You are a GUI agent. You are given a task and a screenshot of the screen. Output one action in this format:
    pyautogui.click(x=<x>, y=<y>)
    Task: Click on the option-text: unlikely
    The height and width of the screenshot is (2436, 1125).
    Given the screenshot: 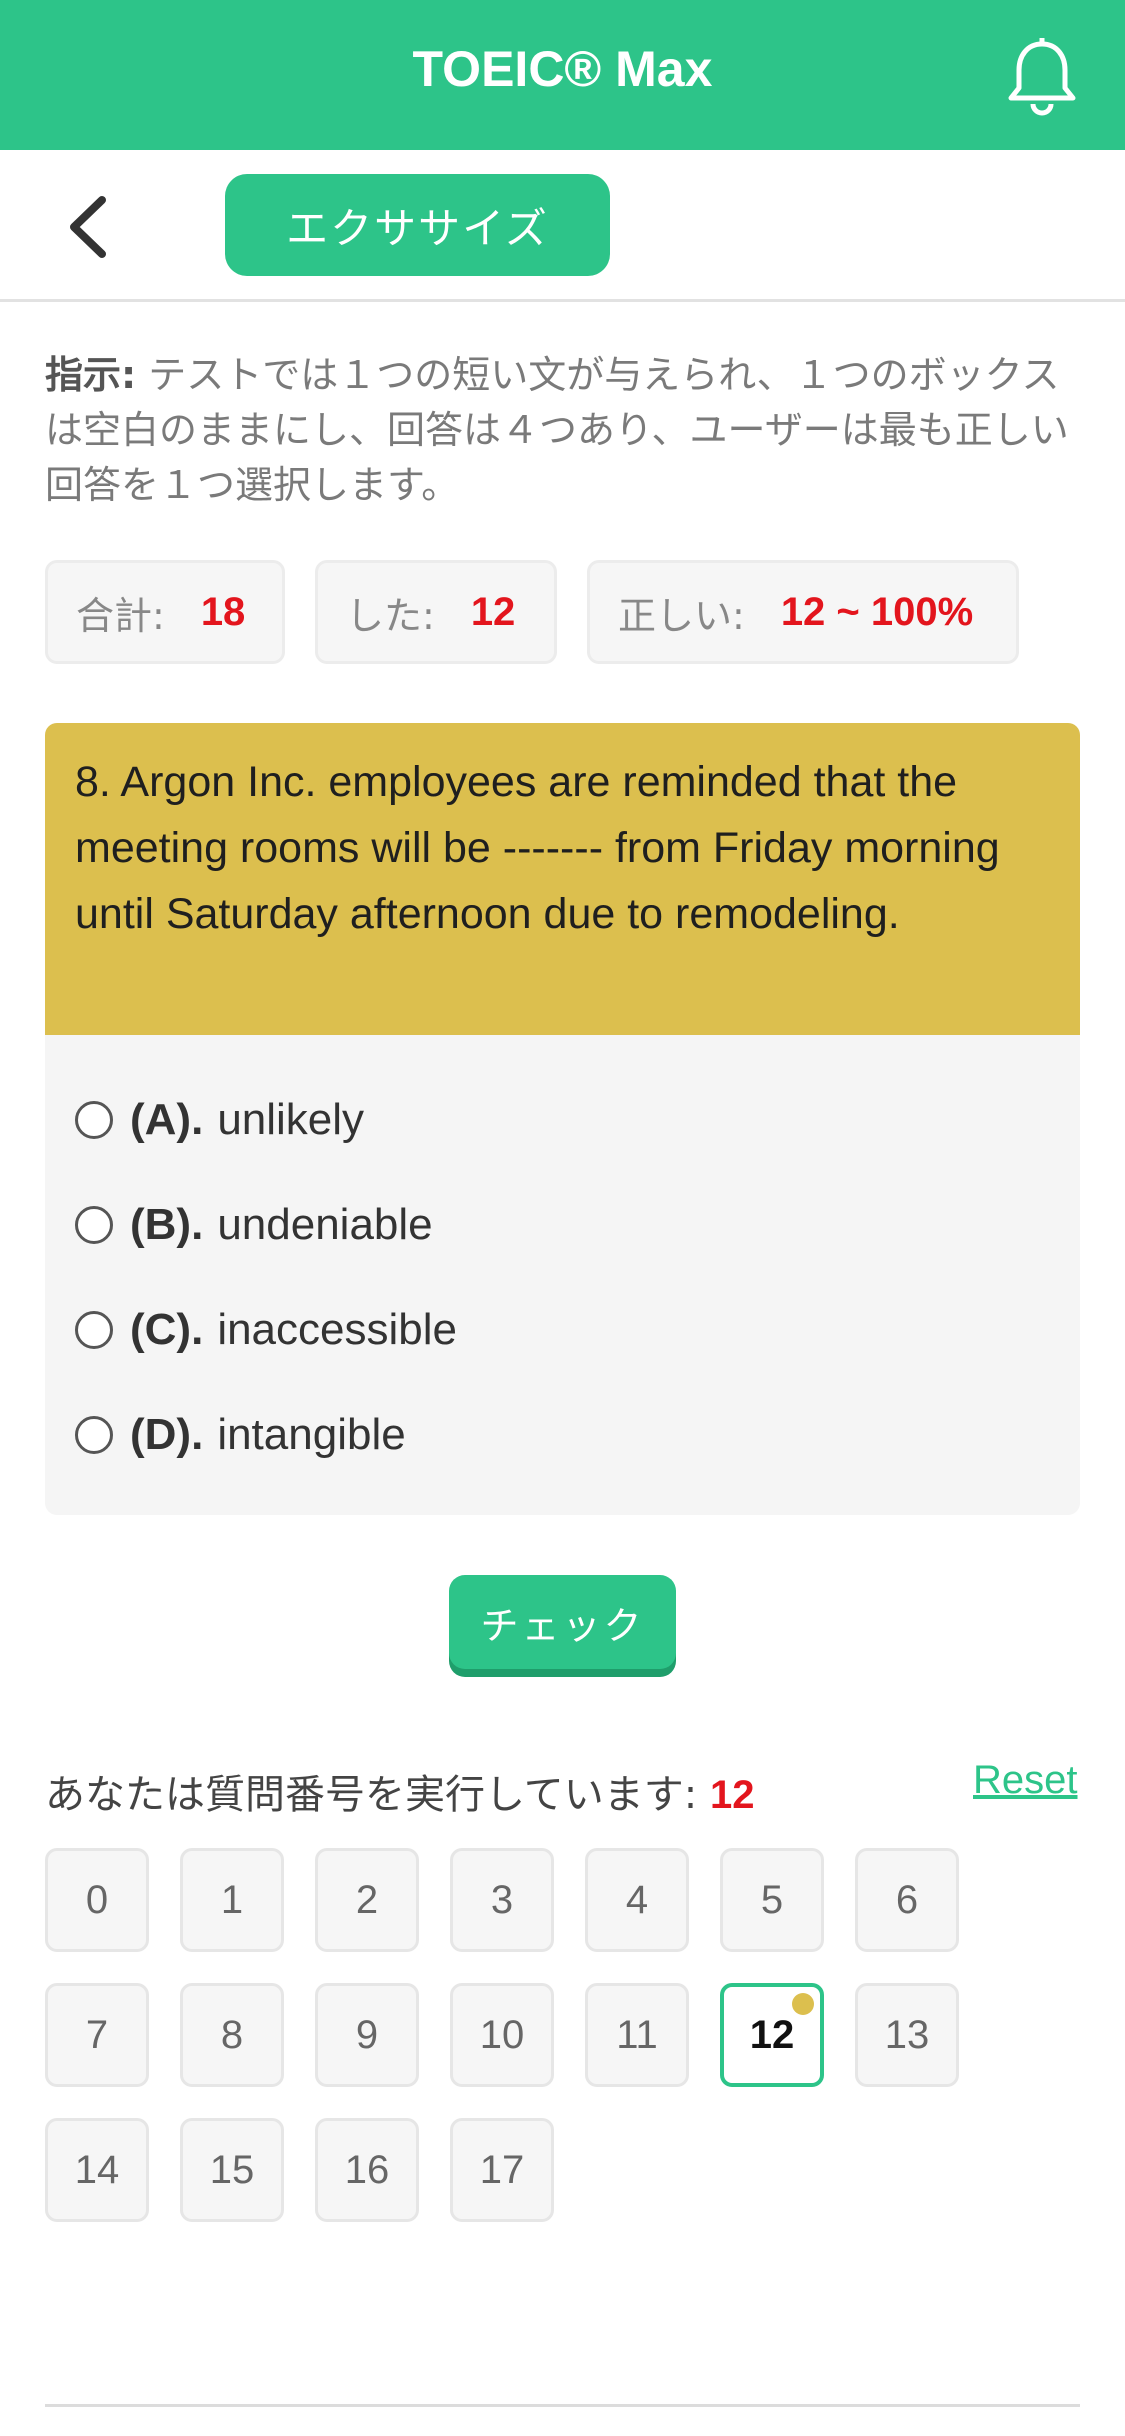 What is the action you would take?
    pyautogui.click(x=291, y=1119)
    